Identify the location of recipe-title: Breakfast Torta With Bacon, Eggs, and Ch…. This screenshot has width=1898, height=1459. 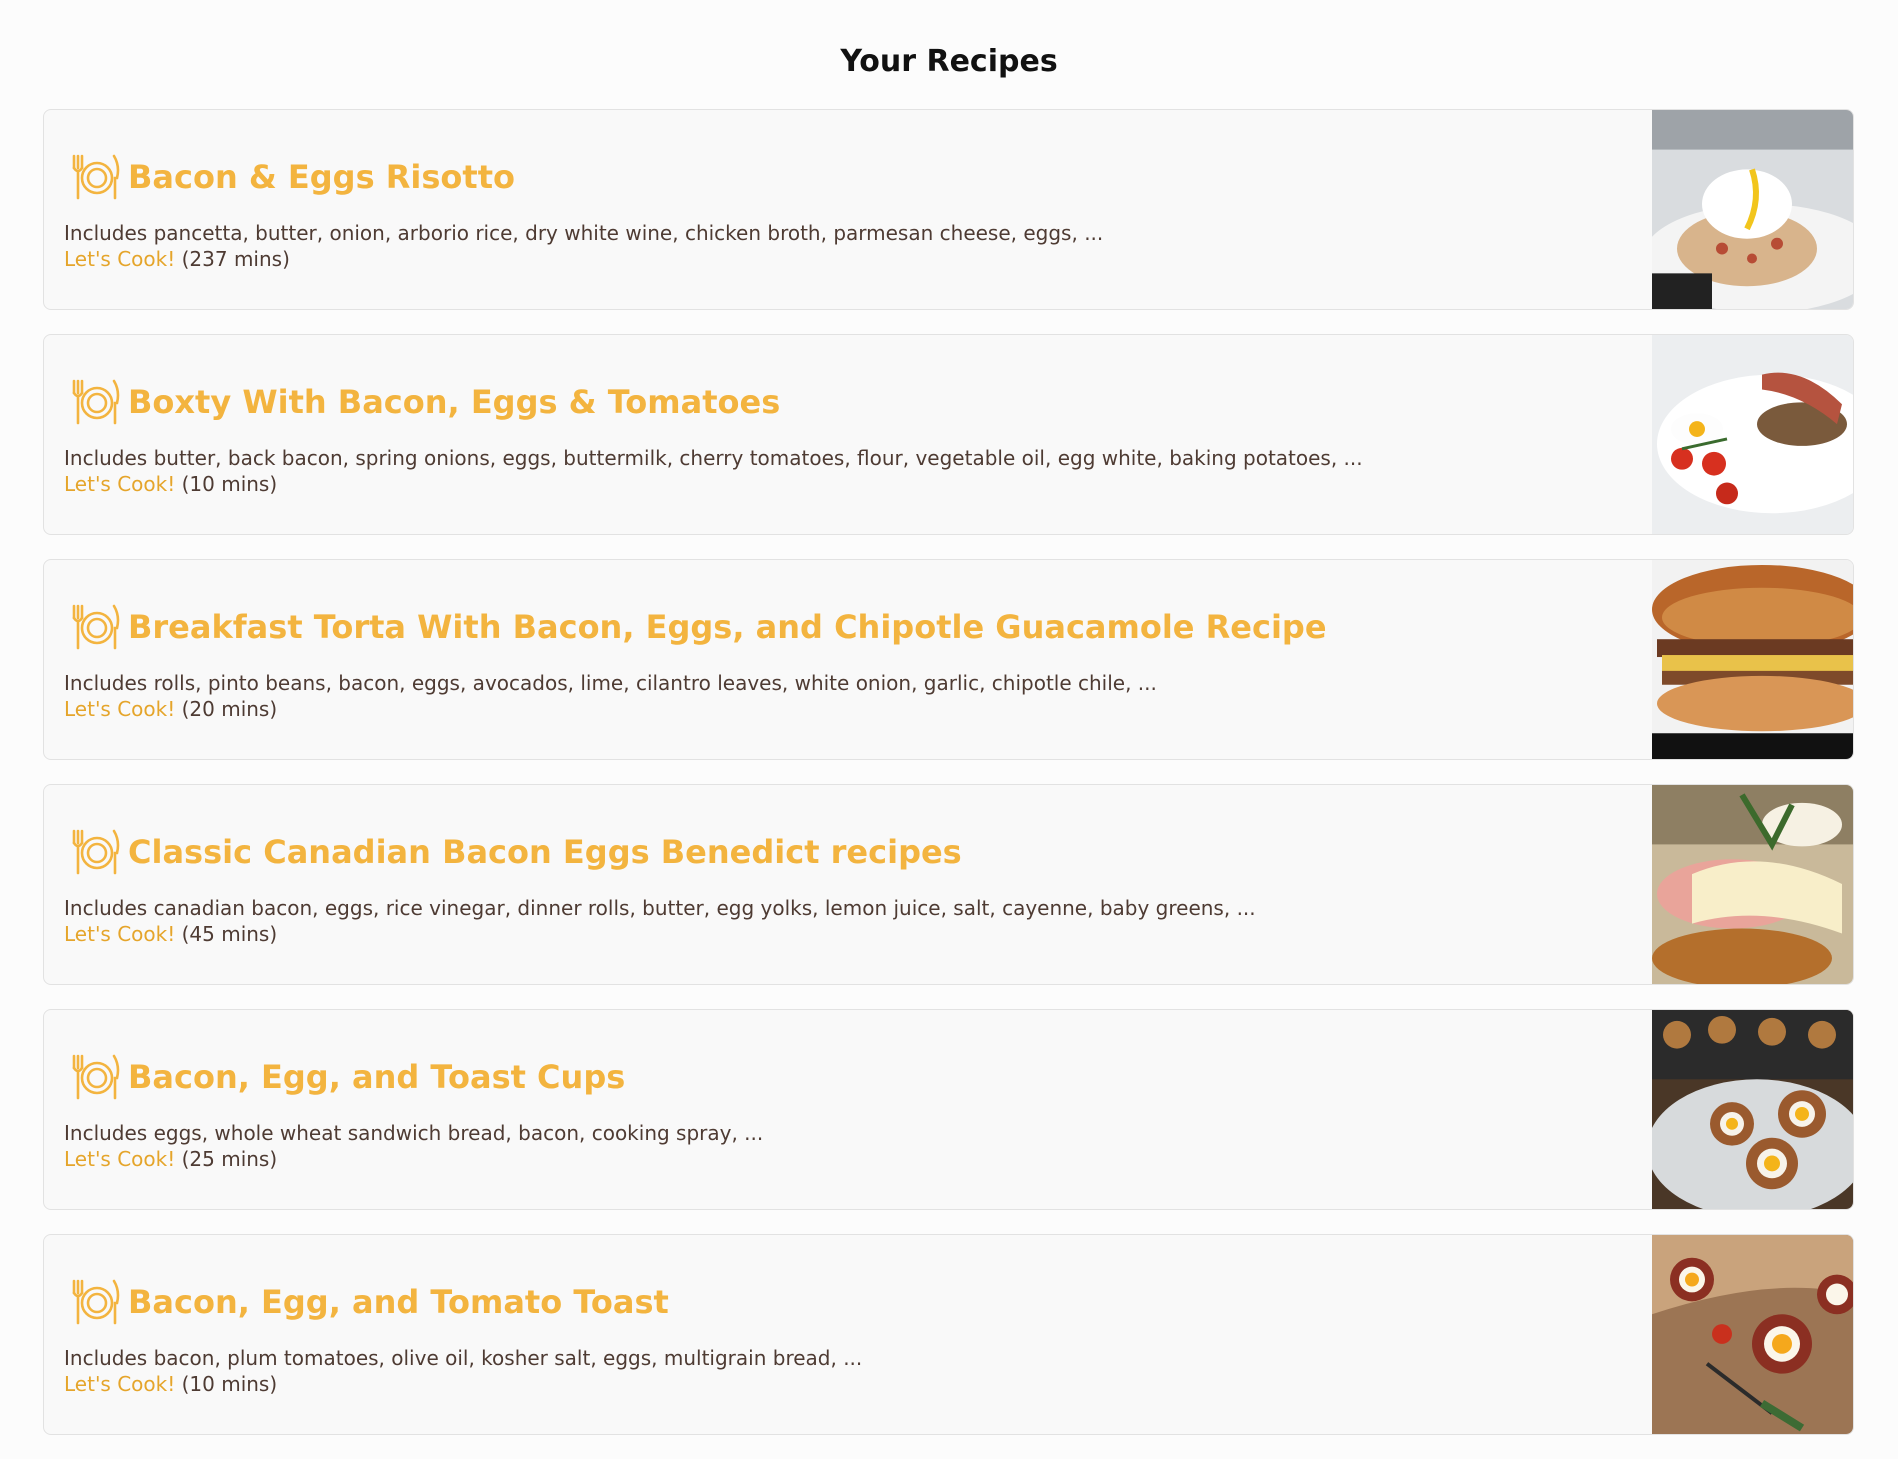
(727, 627).